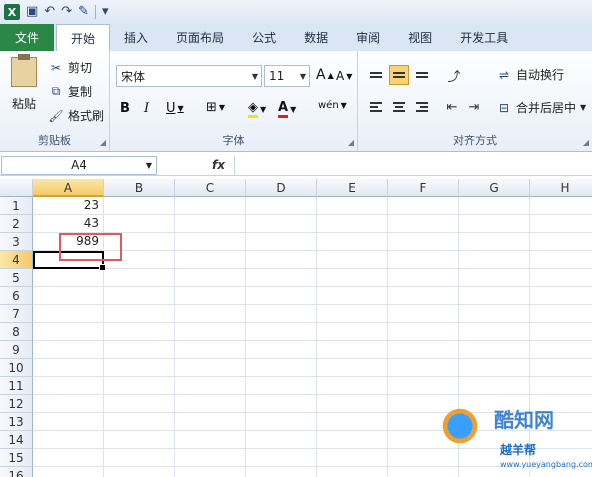 The width and height of the screenshot is (592, 477). I want to click on tab-file: 文件, so click(27, 37).